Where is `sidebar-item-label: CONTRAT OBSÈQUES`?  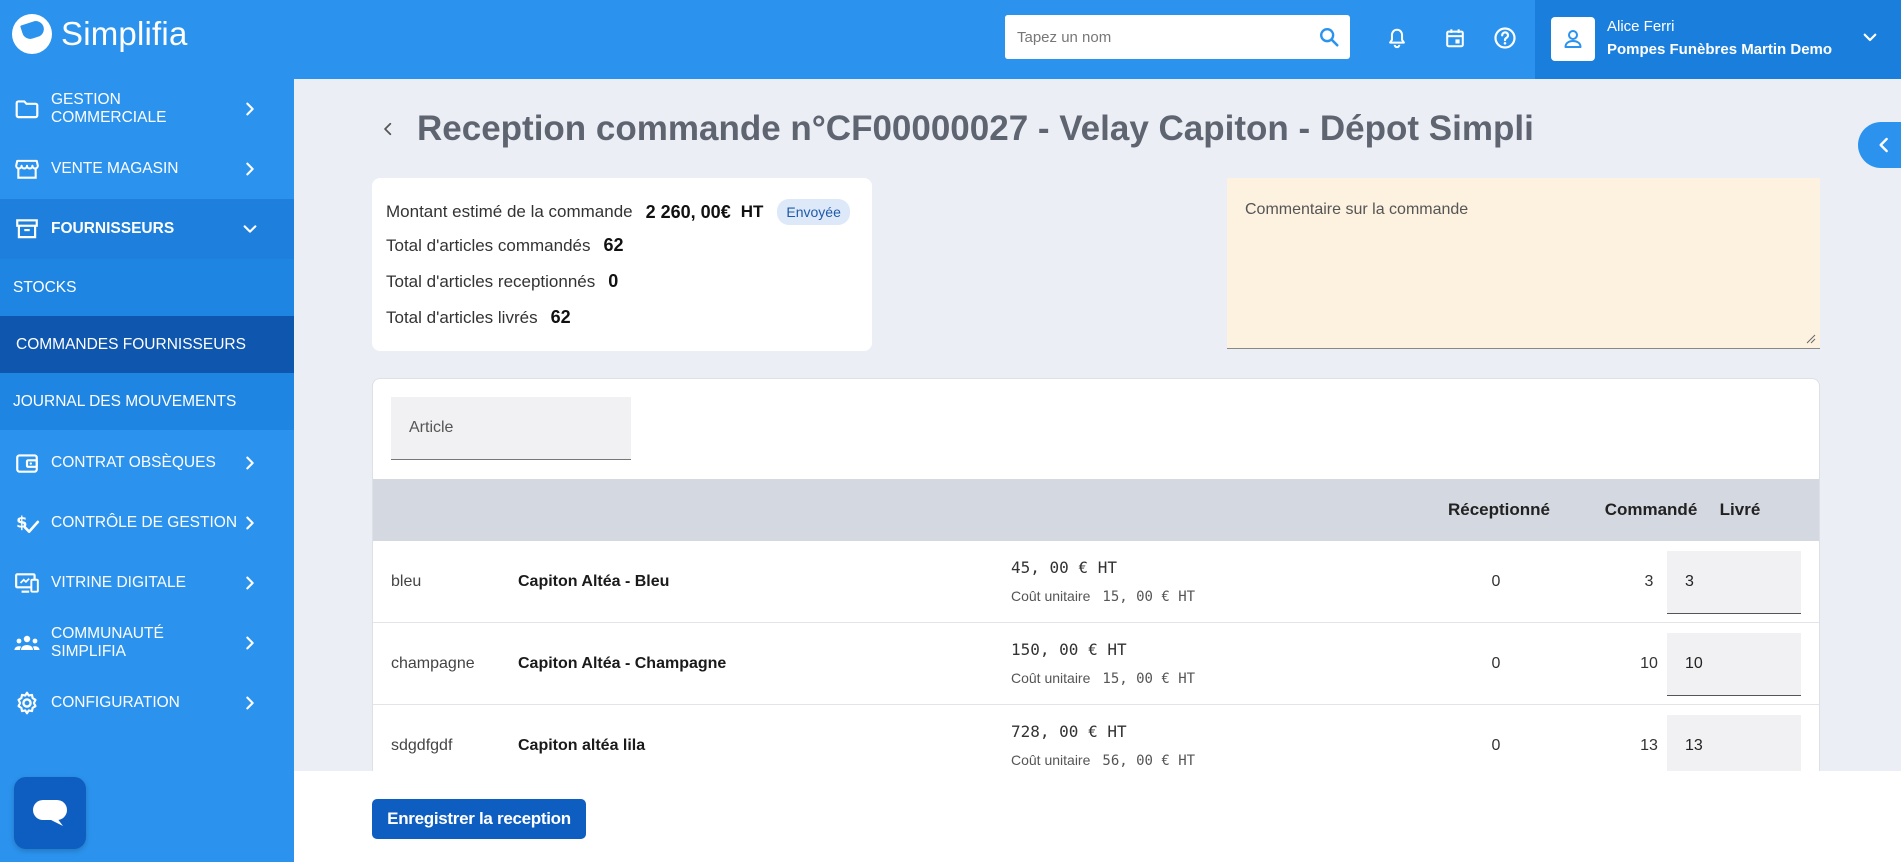 sidebar-item-label: CONTRAT OBSÈQUES is located at coordinates (133, 462).